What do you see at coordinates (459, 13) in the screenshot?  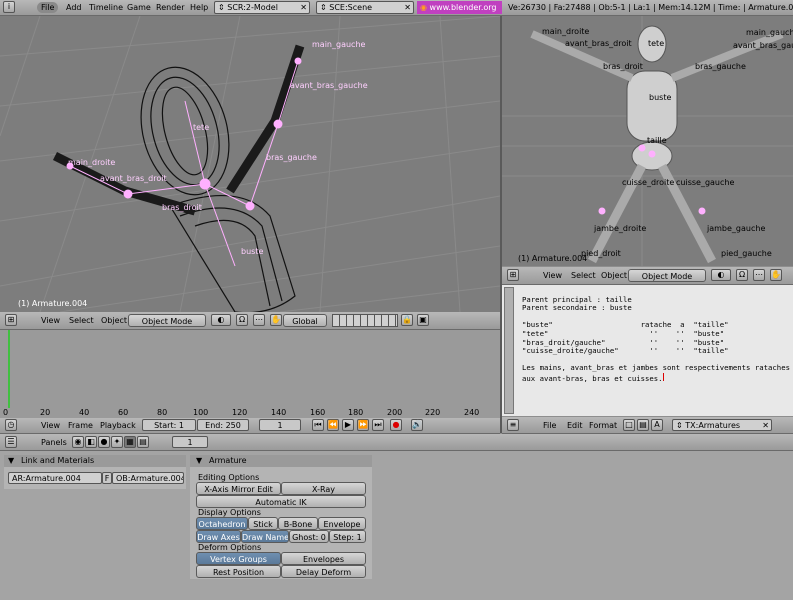 I see `blender-url-badge: ◉ www.blender.org 241` at bounding box center [459, 13].